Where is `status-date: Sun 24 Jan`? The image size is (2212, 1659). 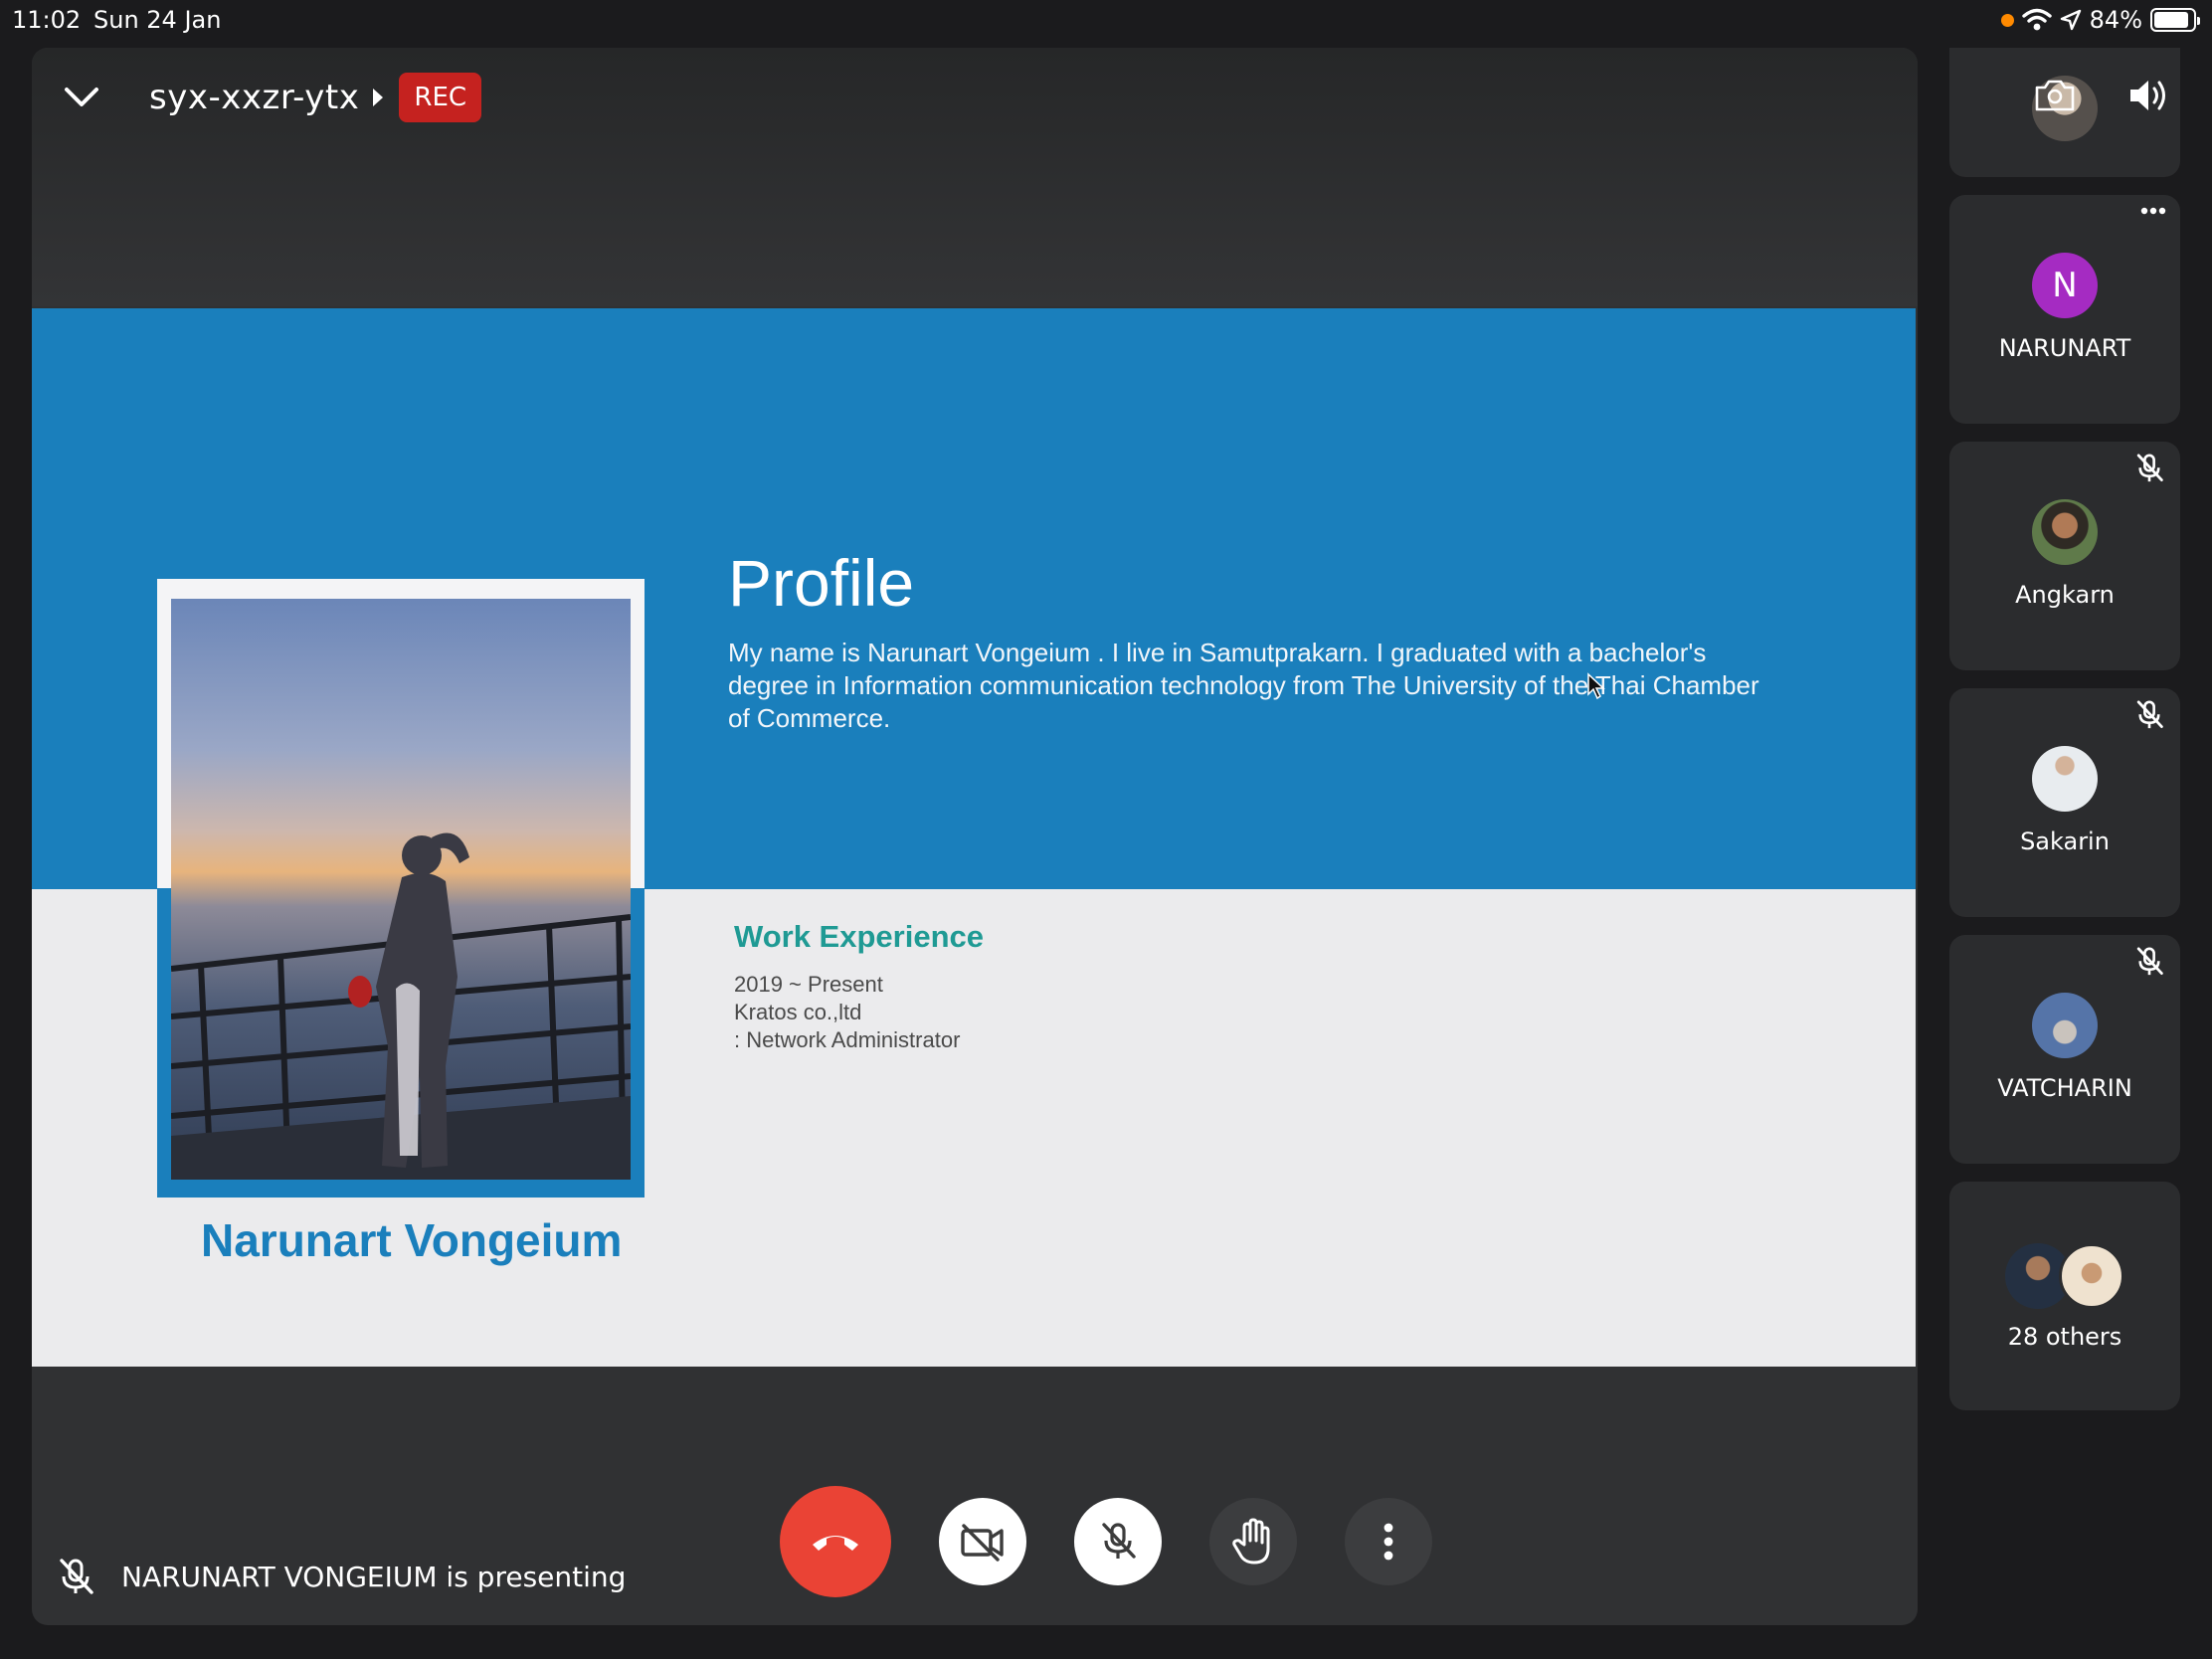
status-date: Sun 24 Jan is located at coordinates (157, 20).